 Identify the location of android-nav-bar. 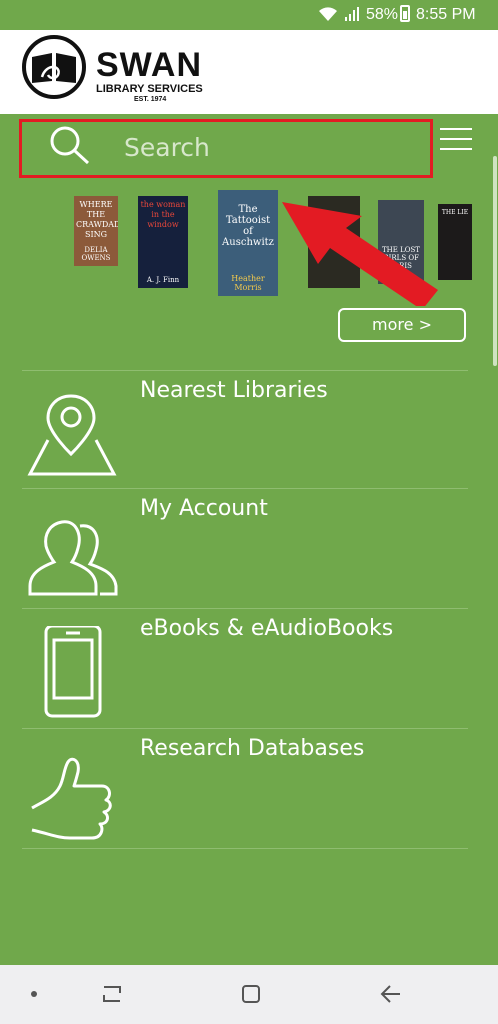
(249, 994).